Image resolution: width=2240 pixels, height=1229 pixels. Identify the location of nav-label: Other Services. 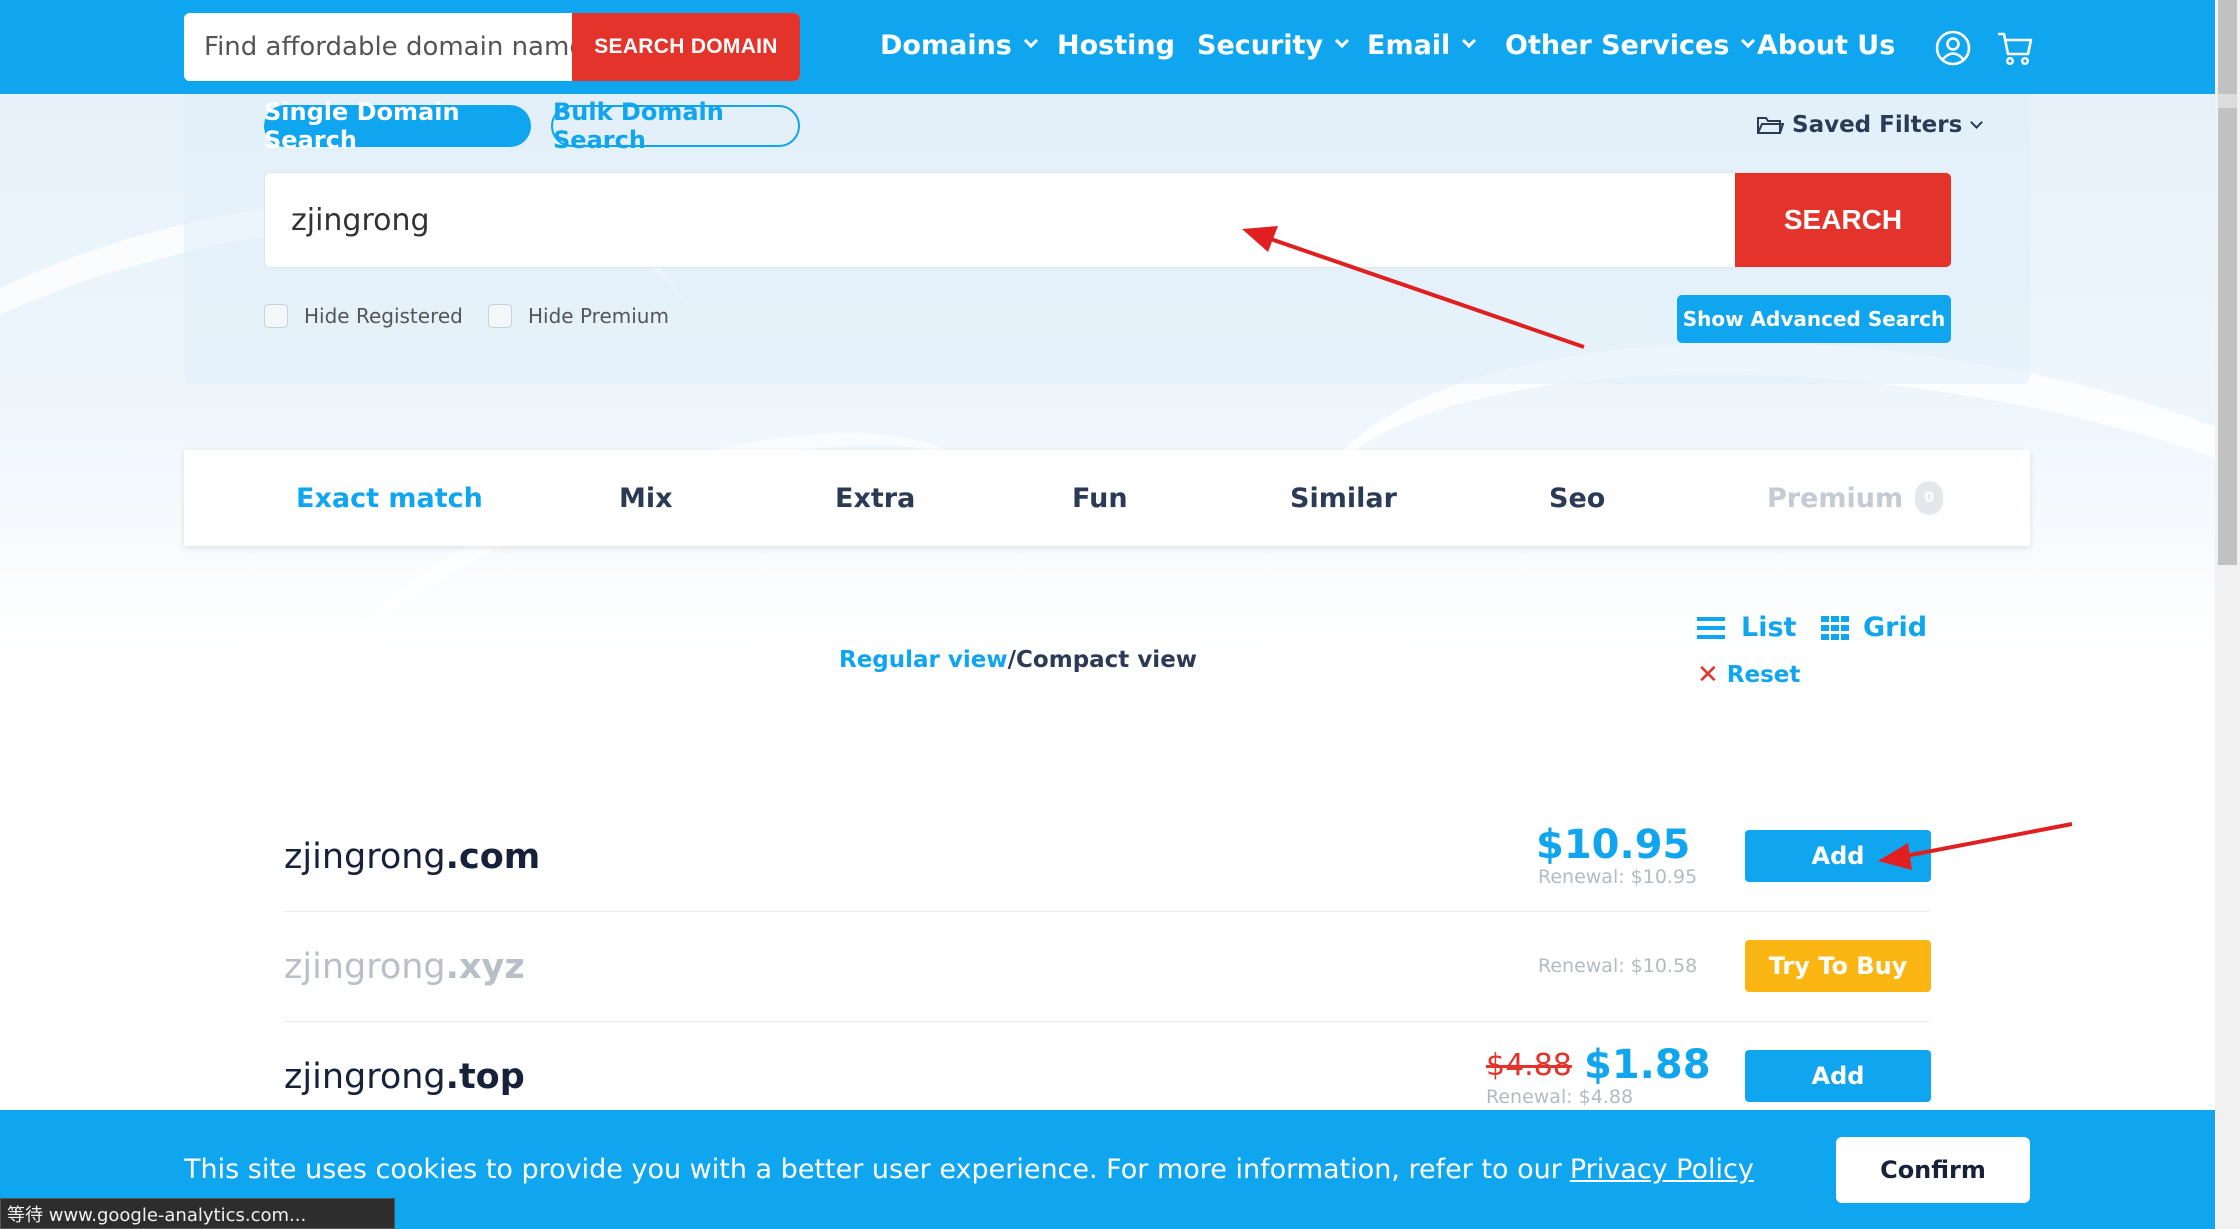
(1617, 45).